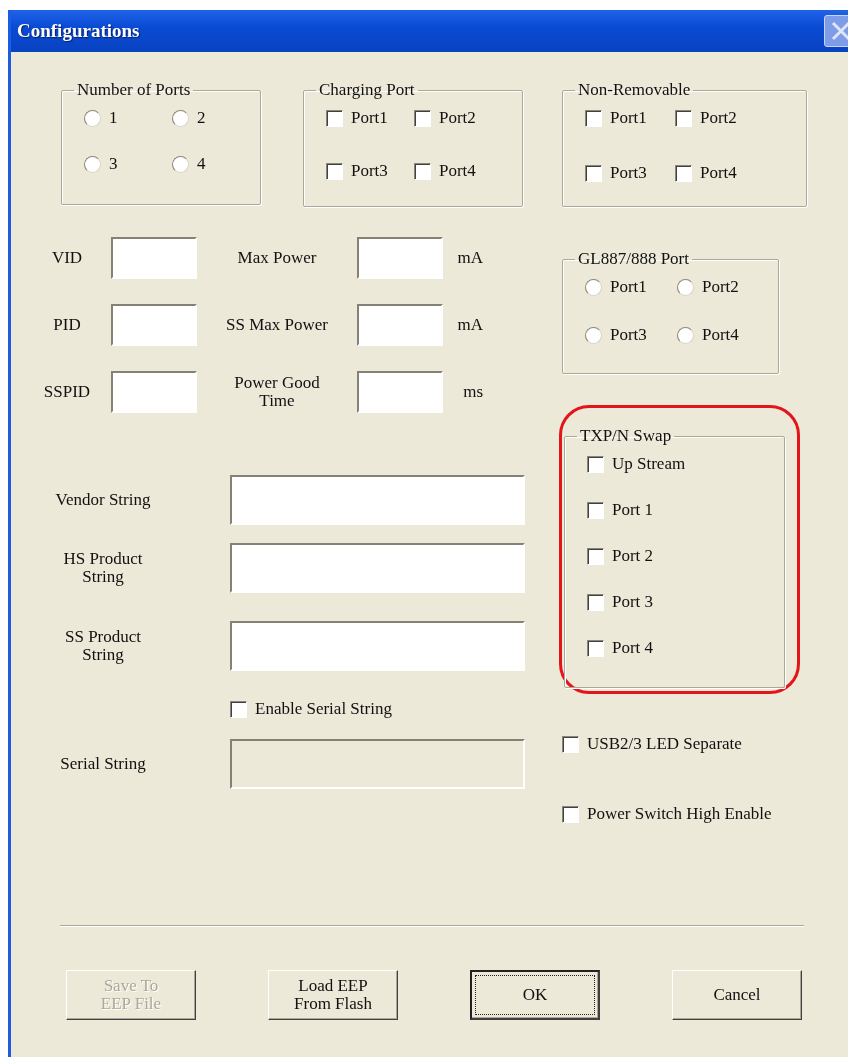 This screenshot has height=1057, width=848. I want to click on checkbox-label: Port 3, so click(633, 602).